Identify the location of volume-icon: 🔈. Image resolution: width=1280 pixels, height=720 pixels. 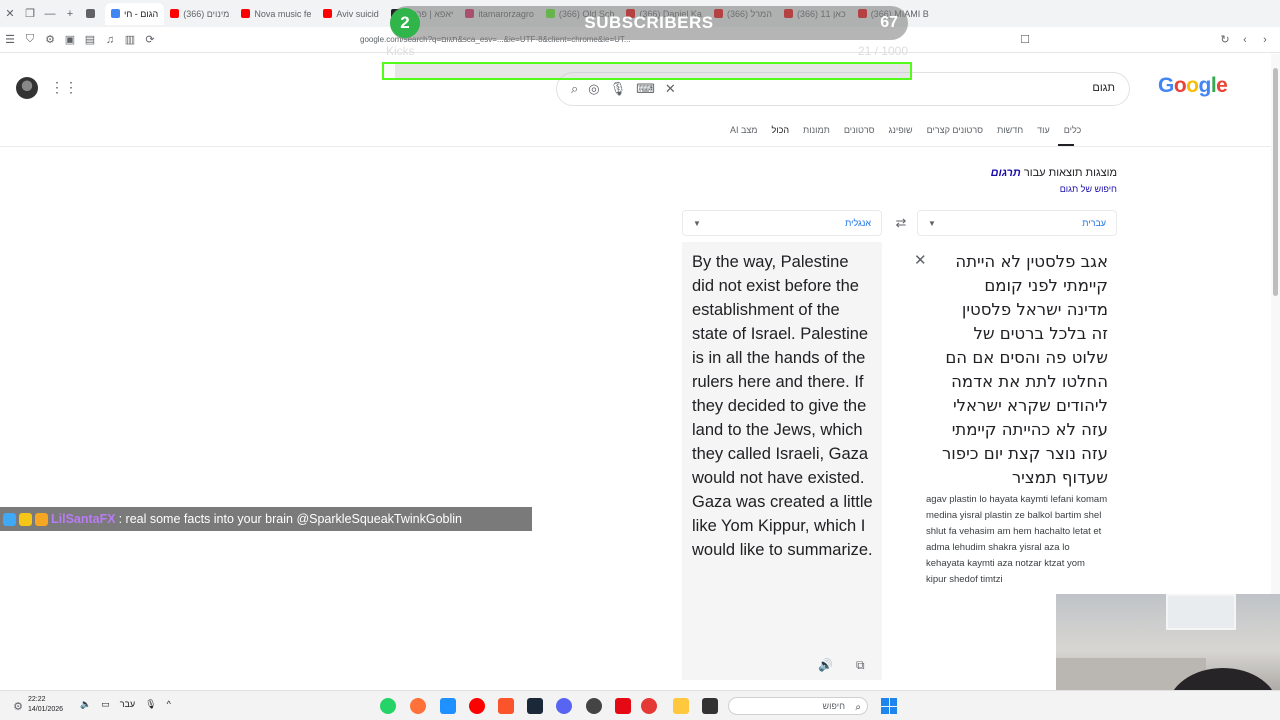
(85, 704).